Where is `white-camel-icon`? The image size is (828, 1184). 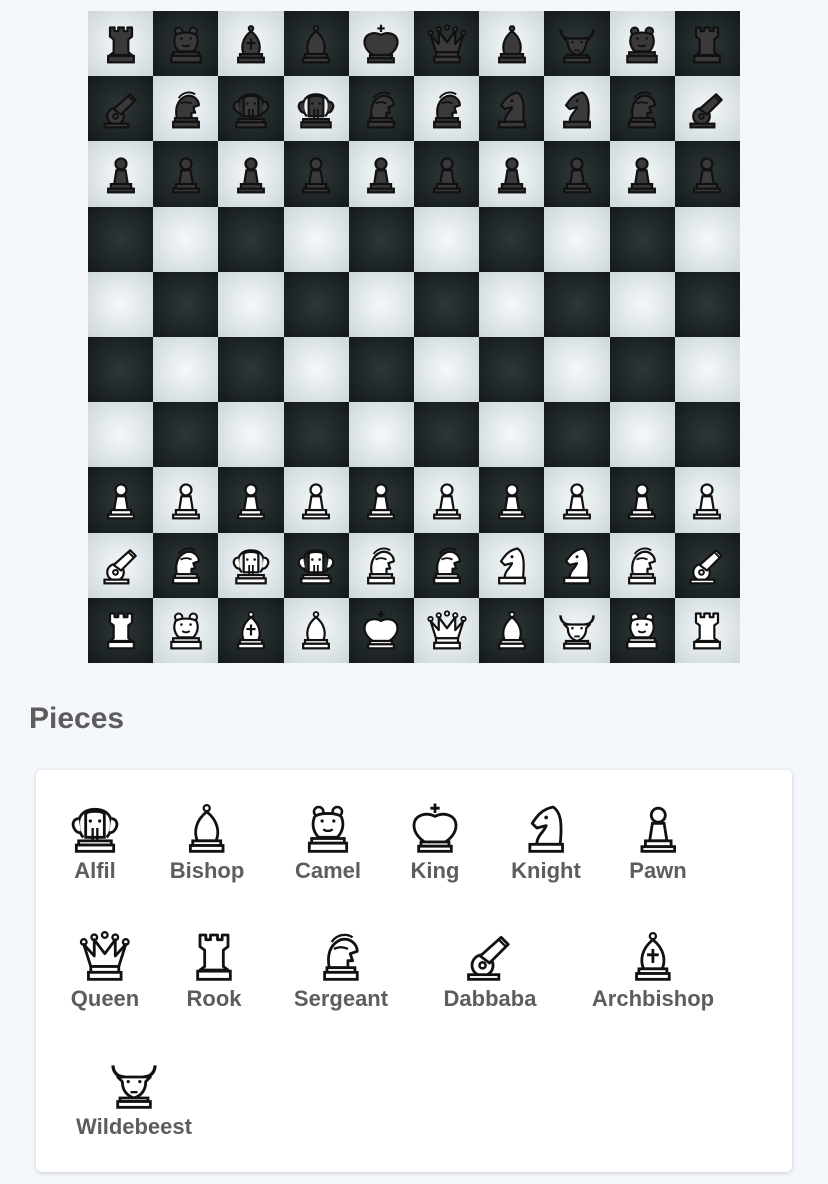
white-camel-icon is located at coordinates (186, 630).